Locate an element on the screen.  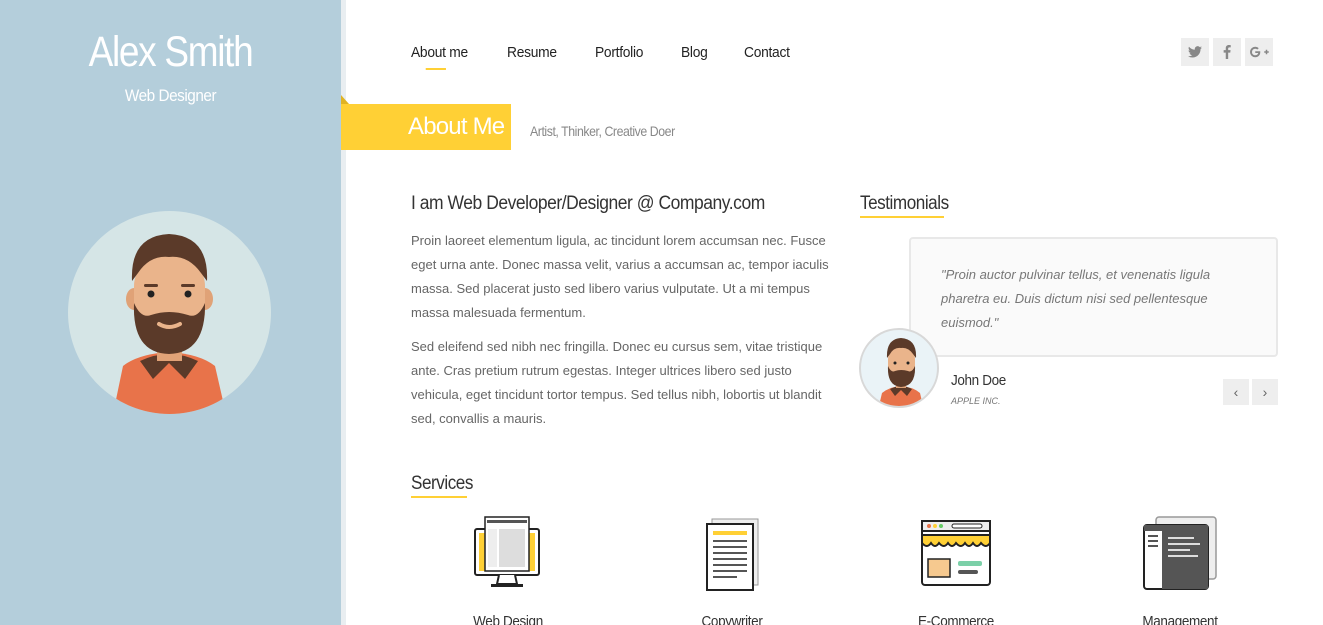
testimonial-prev-button: ‹ is located at coordinates (1236, 392).